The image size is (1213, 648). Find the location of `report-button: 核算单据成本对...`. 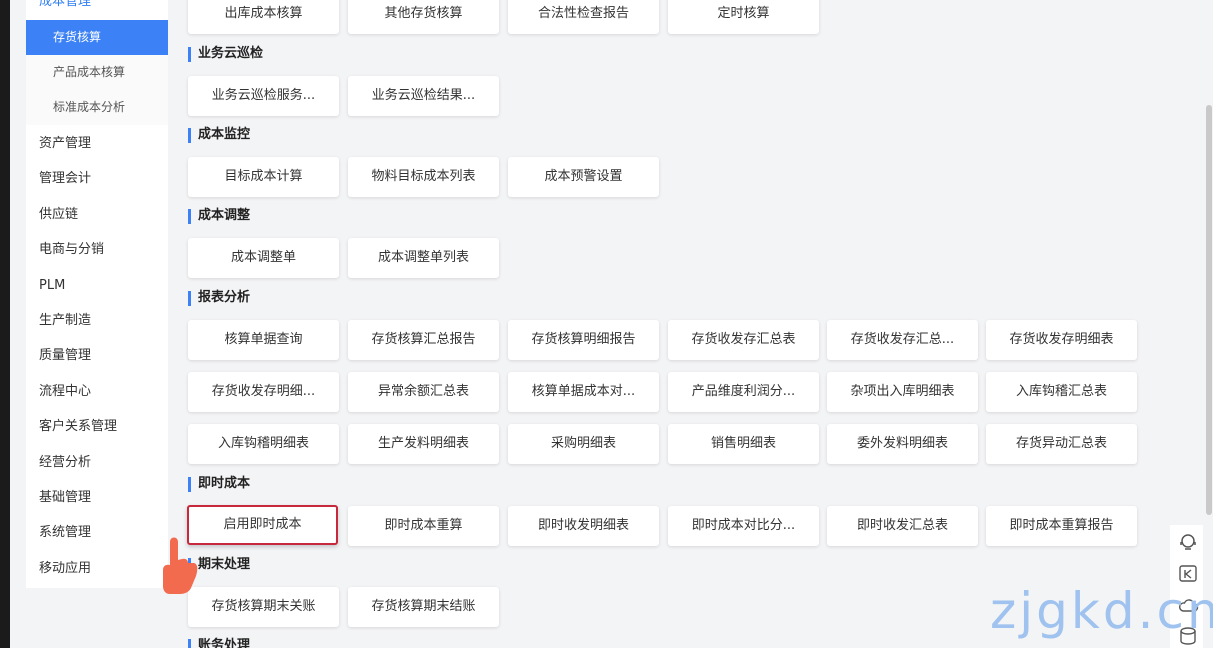

report-button: 核算单据成本对... is located at coordinates (583, 392).